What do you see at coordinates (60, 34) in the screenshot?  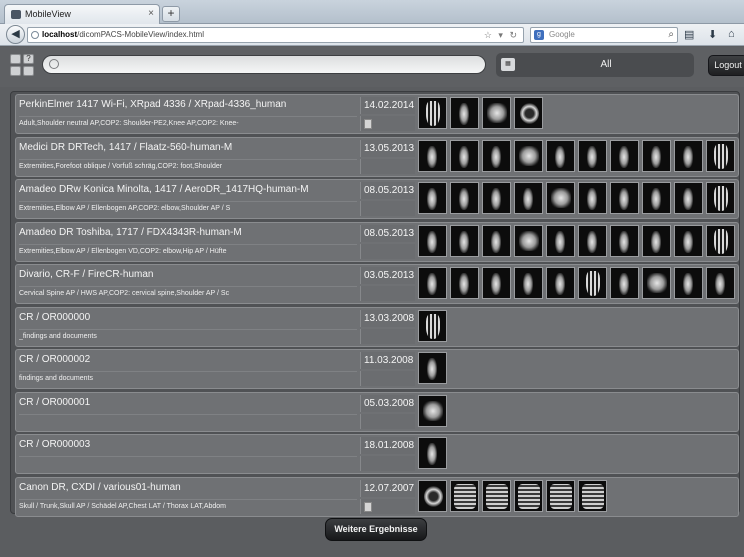 I see `url-host: localhost` at bounding box center [60, 34].